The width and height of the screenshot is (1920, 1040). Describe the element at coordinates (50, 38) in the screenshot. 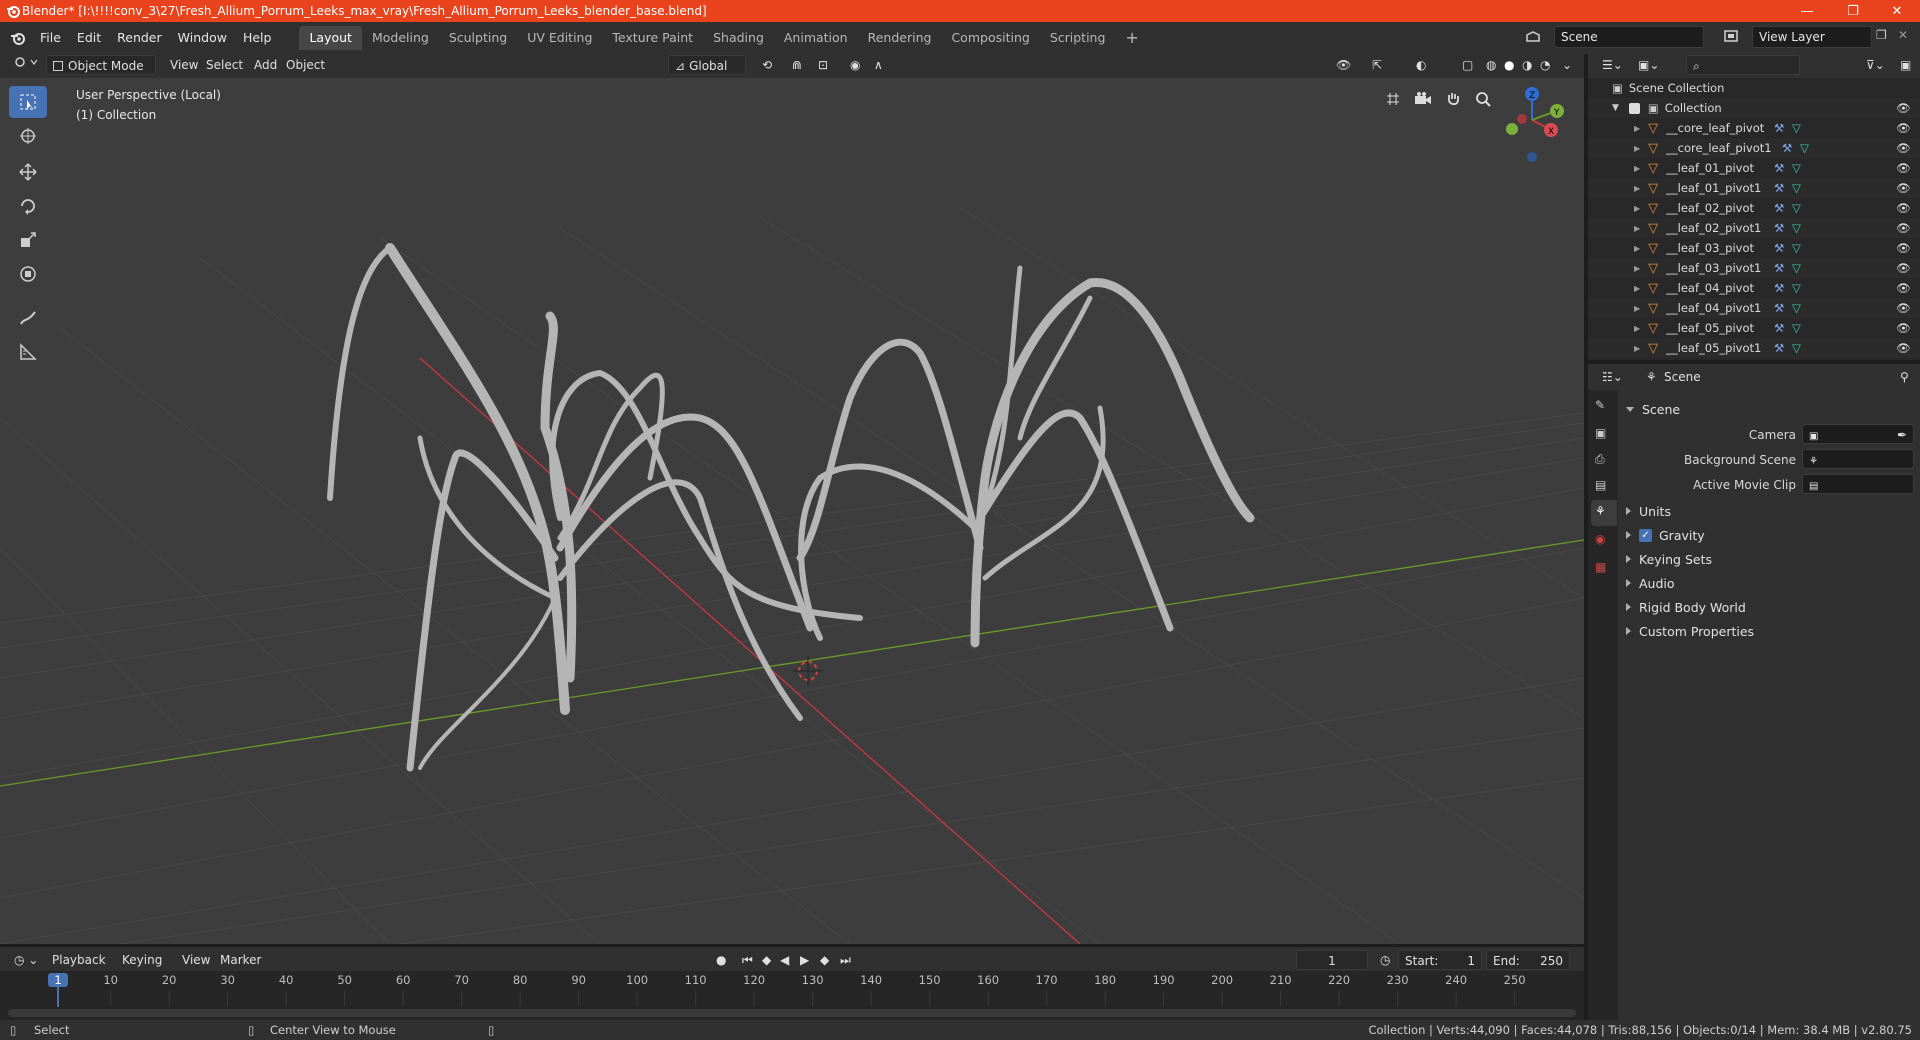

I see `menu-file: File` at that location.